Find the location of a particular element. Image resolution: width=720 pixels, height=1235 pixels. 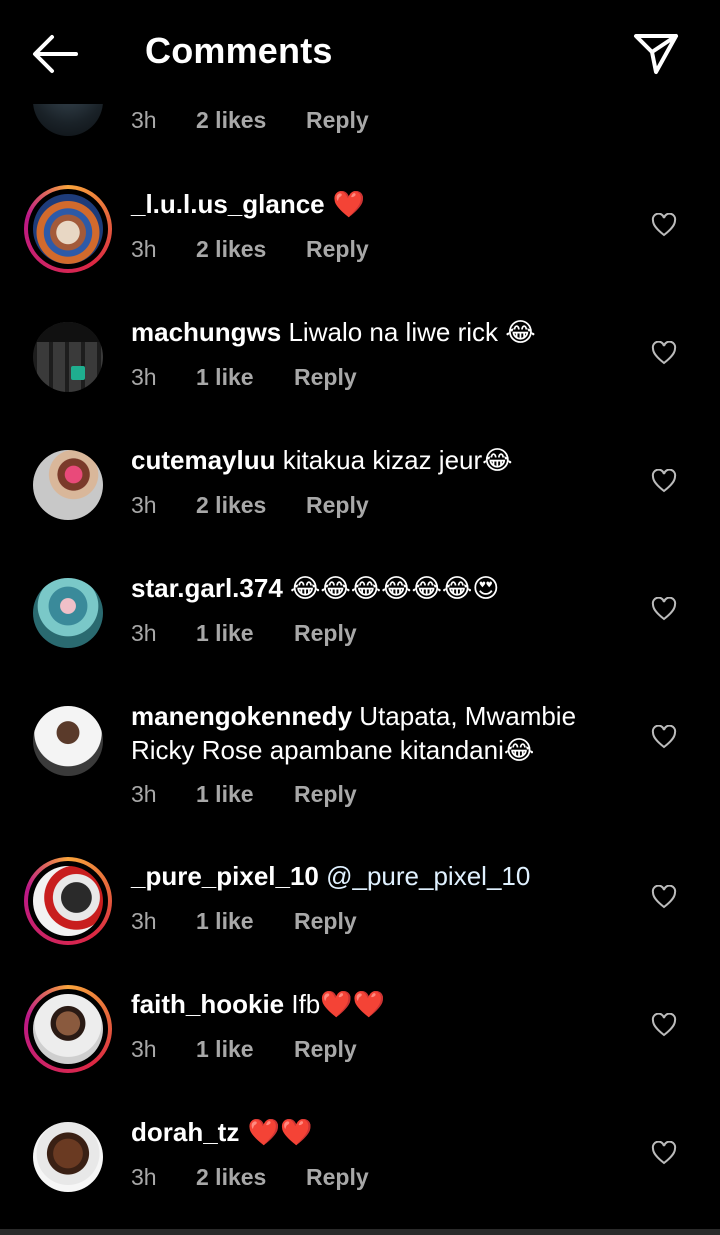

comment-body: _l.u.l.us_glance ❤️ is located at coordinates (381, 204).